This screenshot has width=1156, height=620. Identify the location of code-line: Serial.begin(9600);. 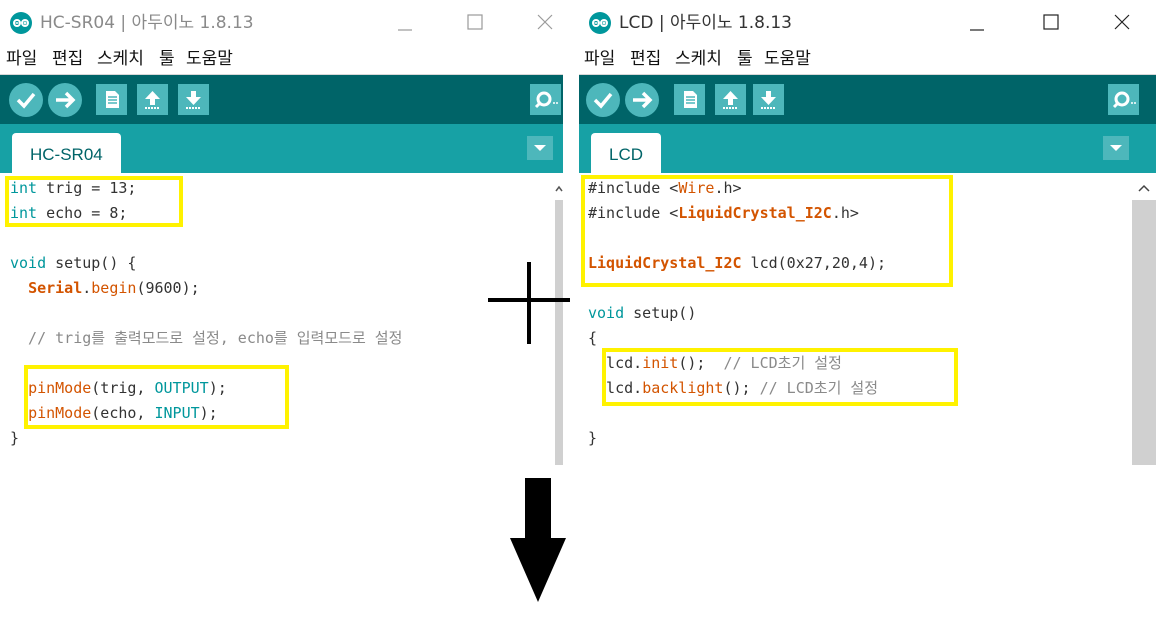
(105, 288).